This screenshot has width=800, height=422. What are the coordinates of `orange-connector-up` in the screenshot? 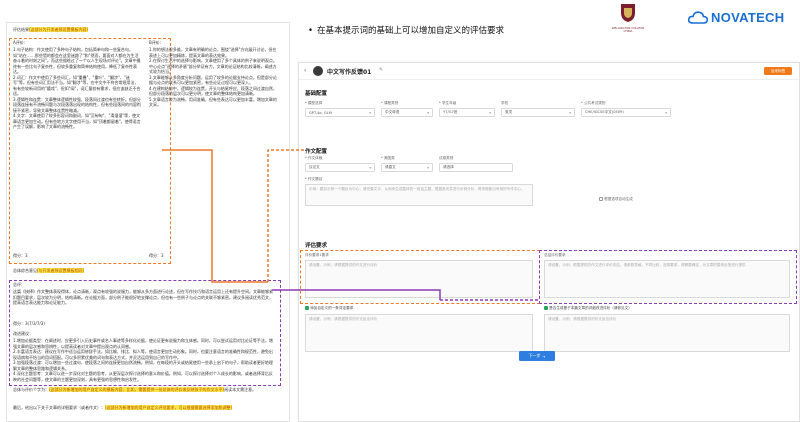 It's located at (285, 215).